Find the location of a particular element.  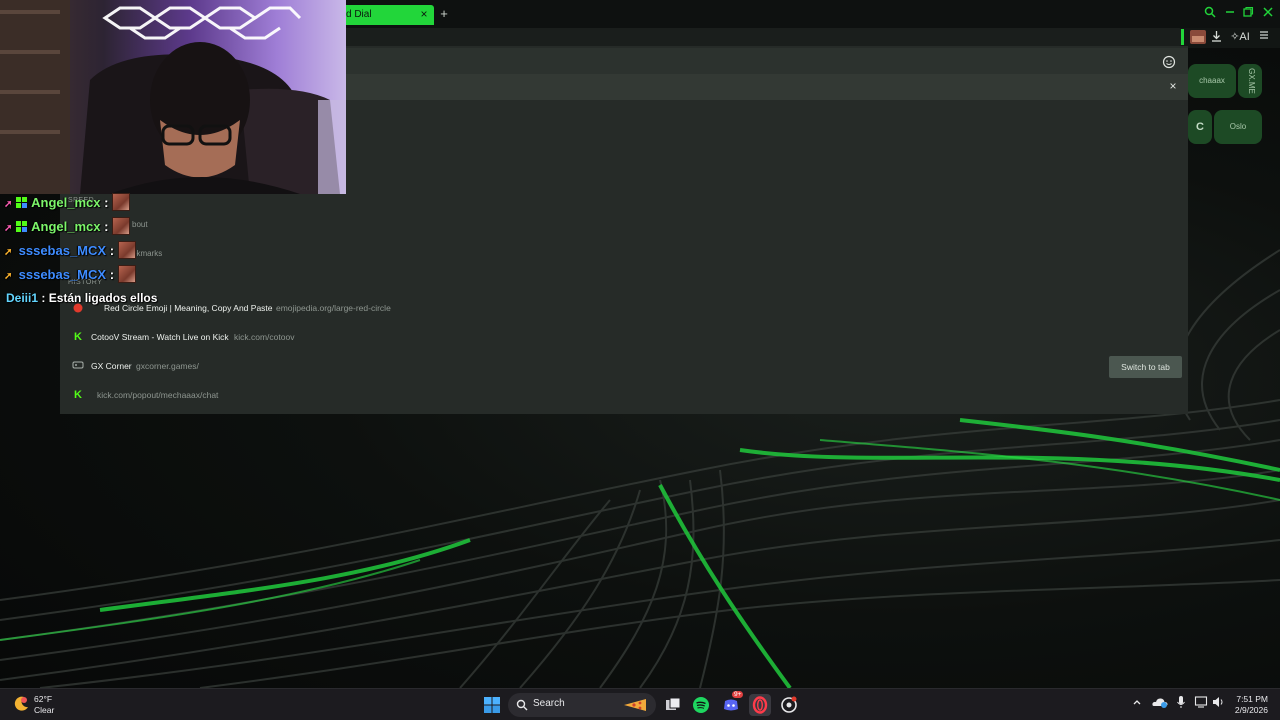

suggestion-row: K kick.com/popout/mechaaax/chat is located at coordinates (625, 395).